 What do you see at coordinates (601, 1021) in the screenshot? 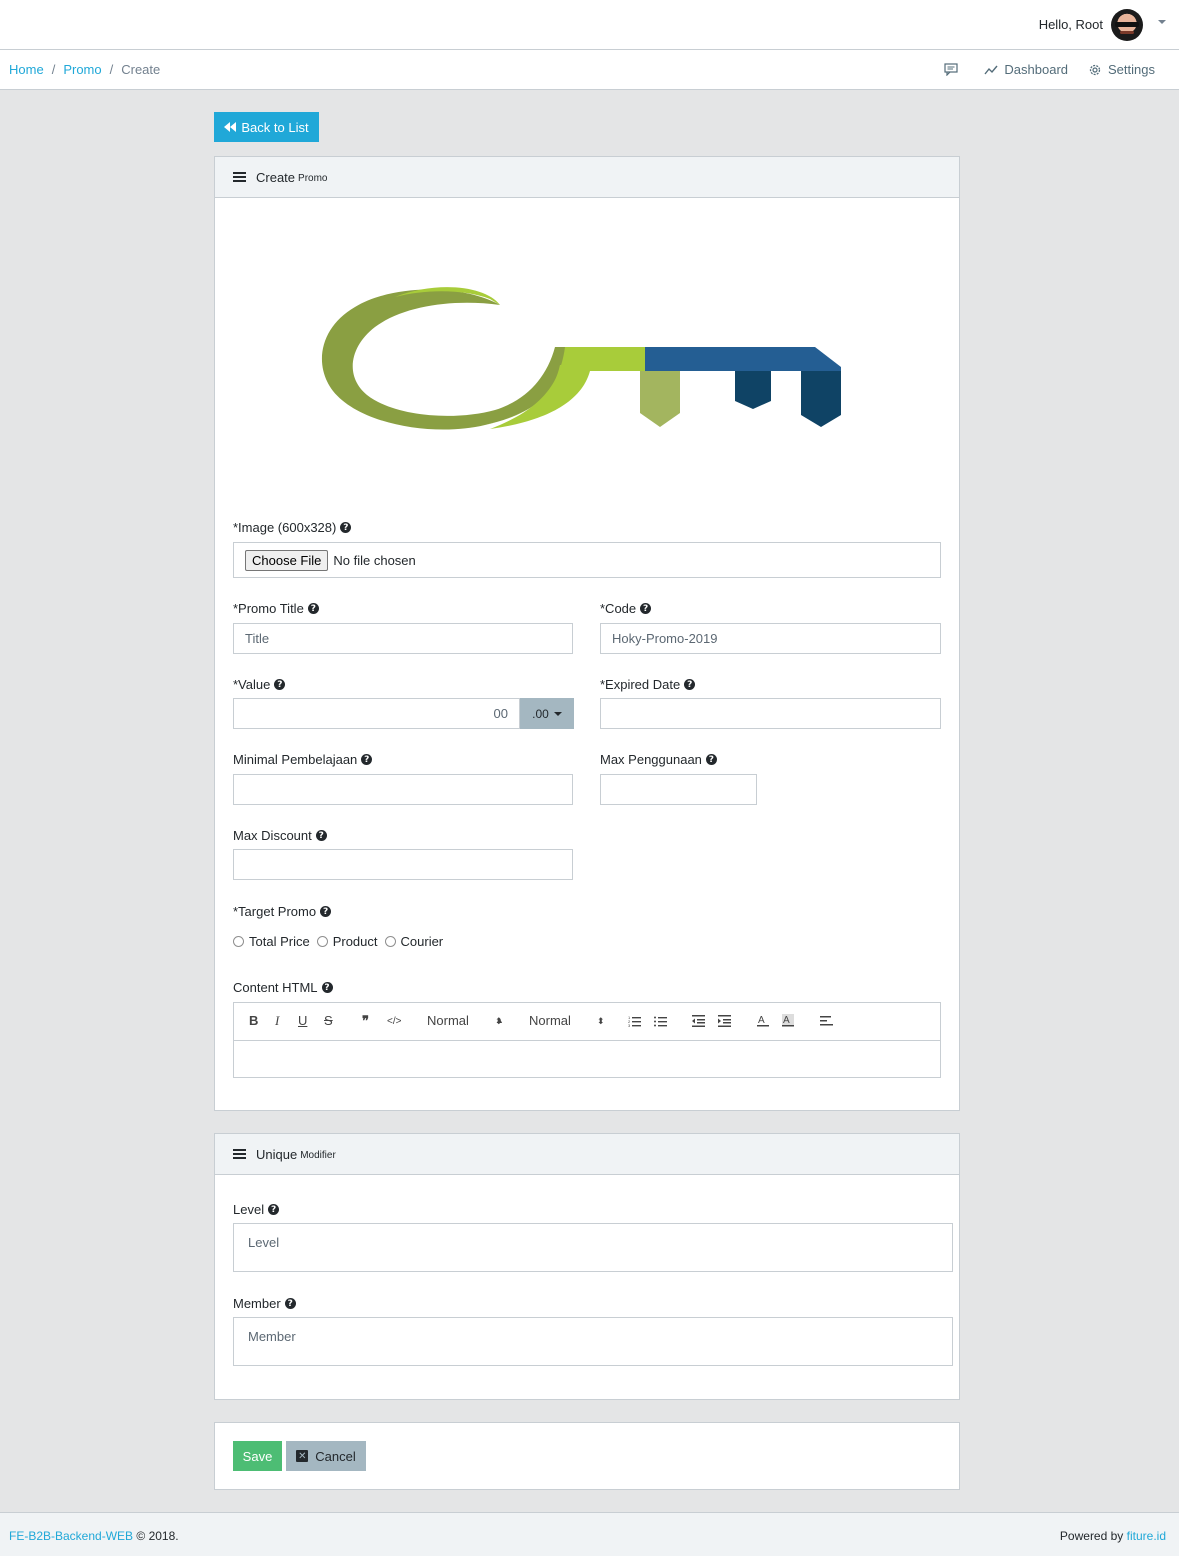
I see `select-arrows-icon: ⬍` at bounding box center [601, 1021].